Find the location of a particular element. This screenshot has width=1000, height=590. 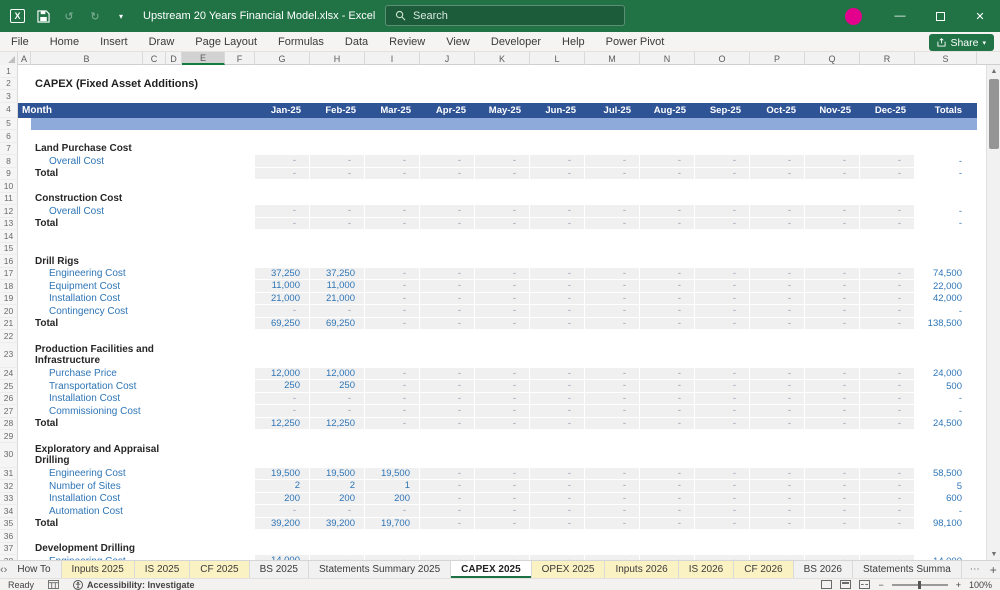

sheet-tab-statements-summary-2025: Statements Summary 2025 is located at coordinates (380, 569).